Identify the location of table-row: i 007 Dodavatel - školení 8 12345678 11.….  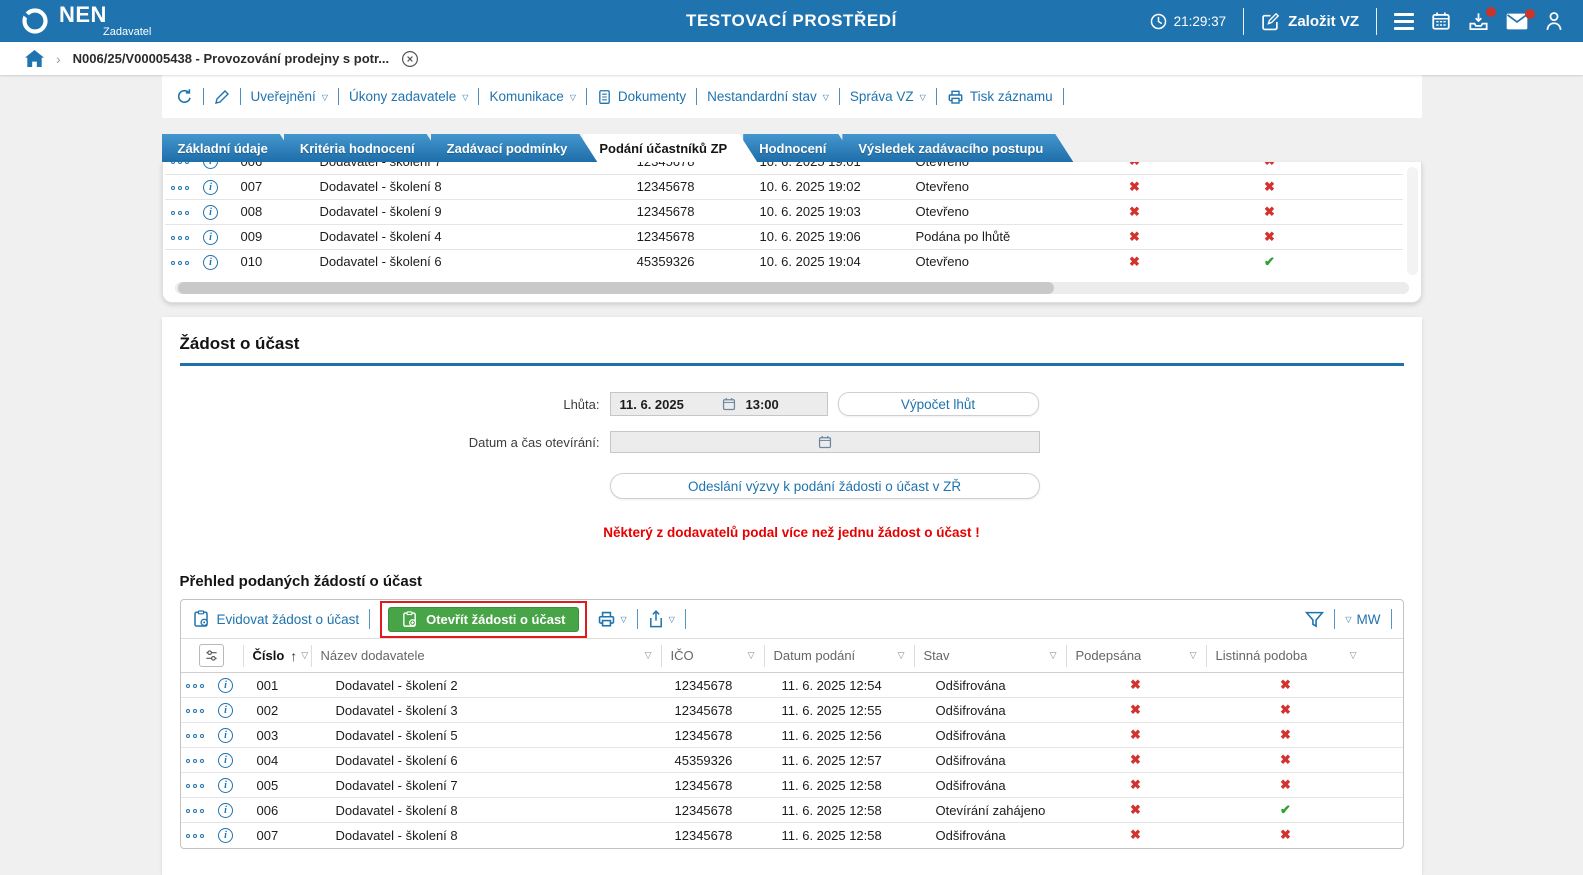
(791, 835).